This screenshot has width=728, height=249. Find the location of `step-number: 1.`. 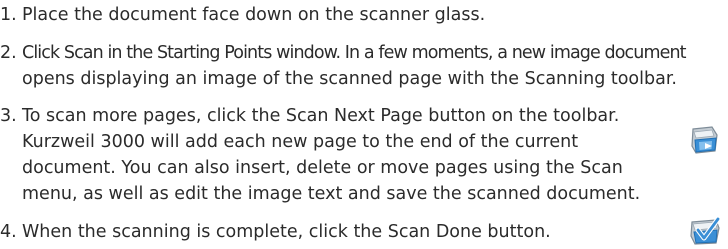

step-number: 1. is located at coordinates (8, 15).